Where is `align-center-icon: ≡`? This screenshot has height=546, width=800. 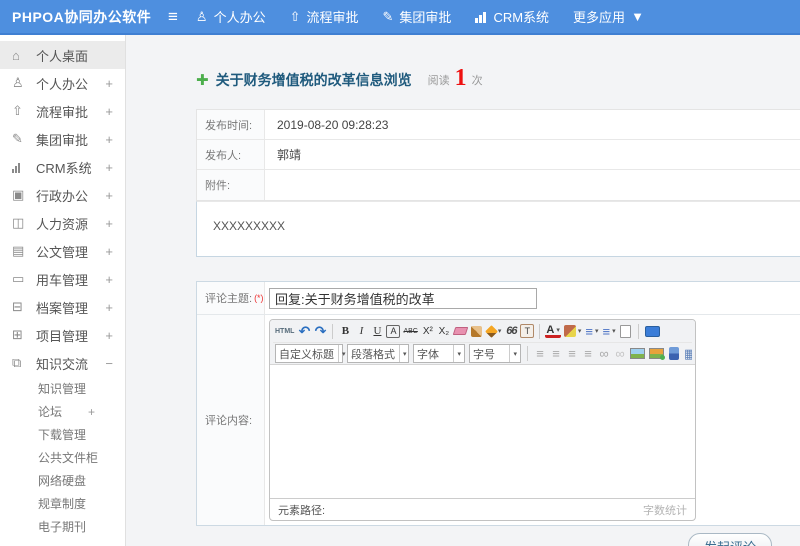
align-center-icon: ≡ is located at coordinates (556, 354).